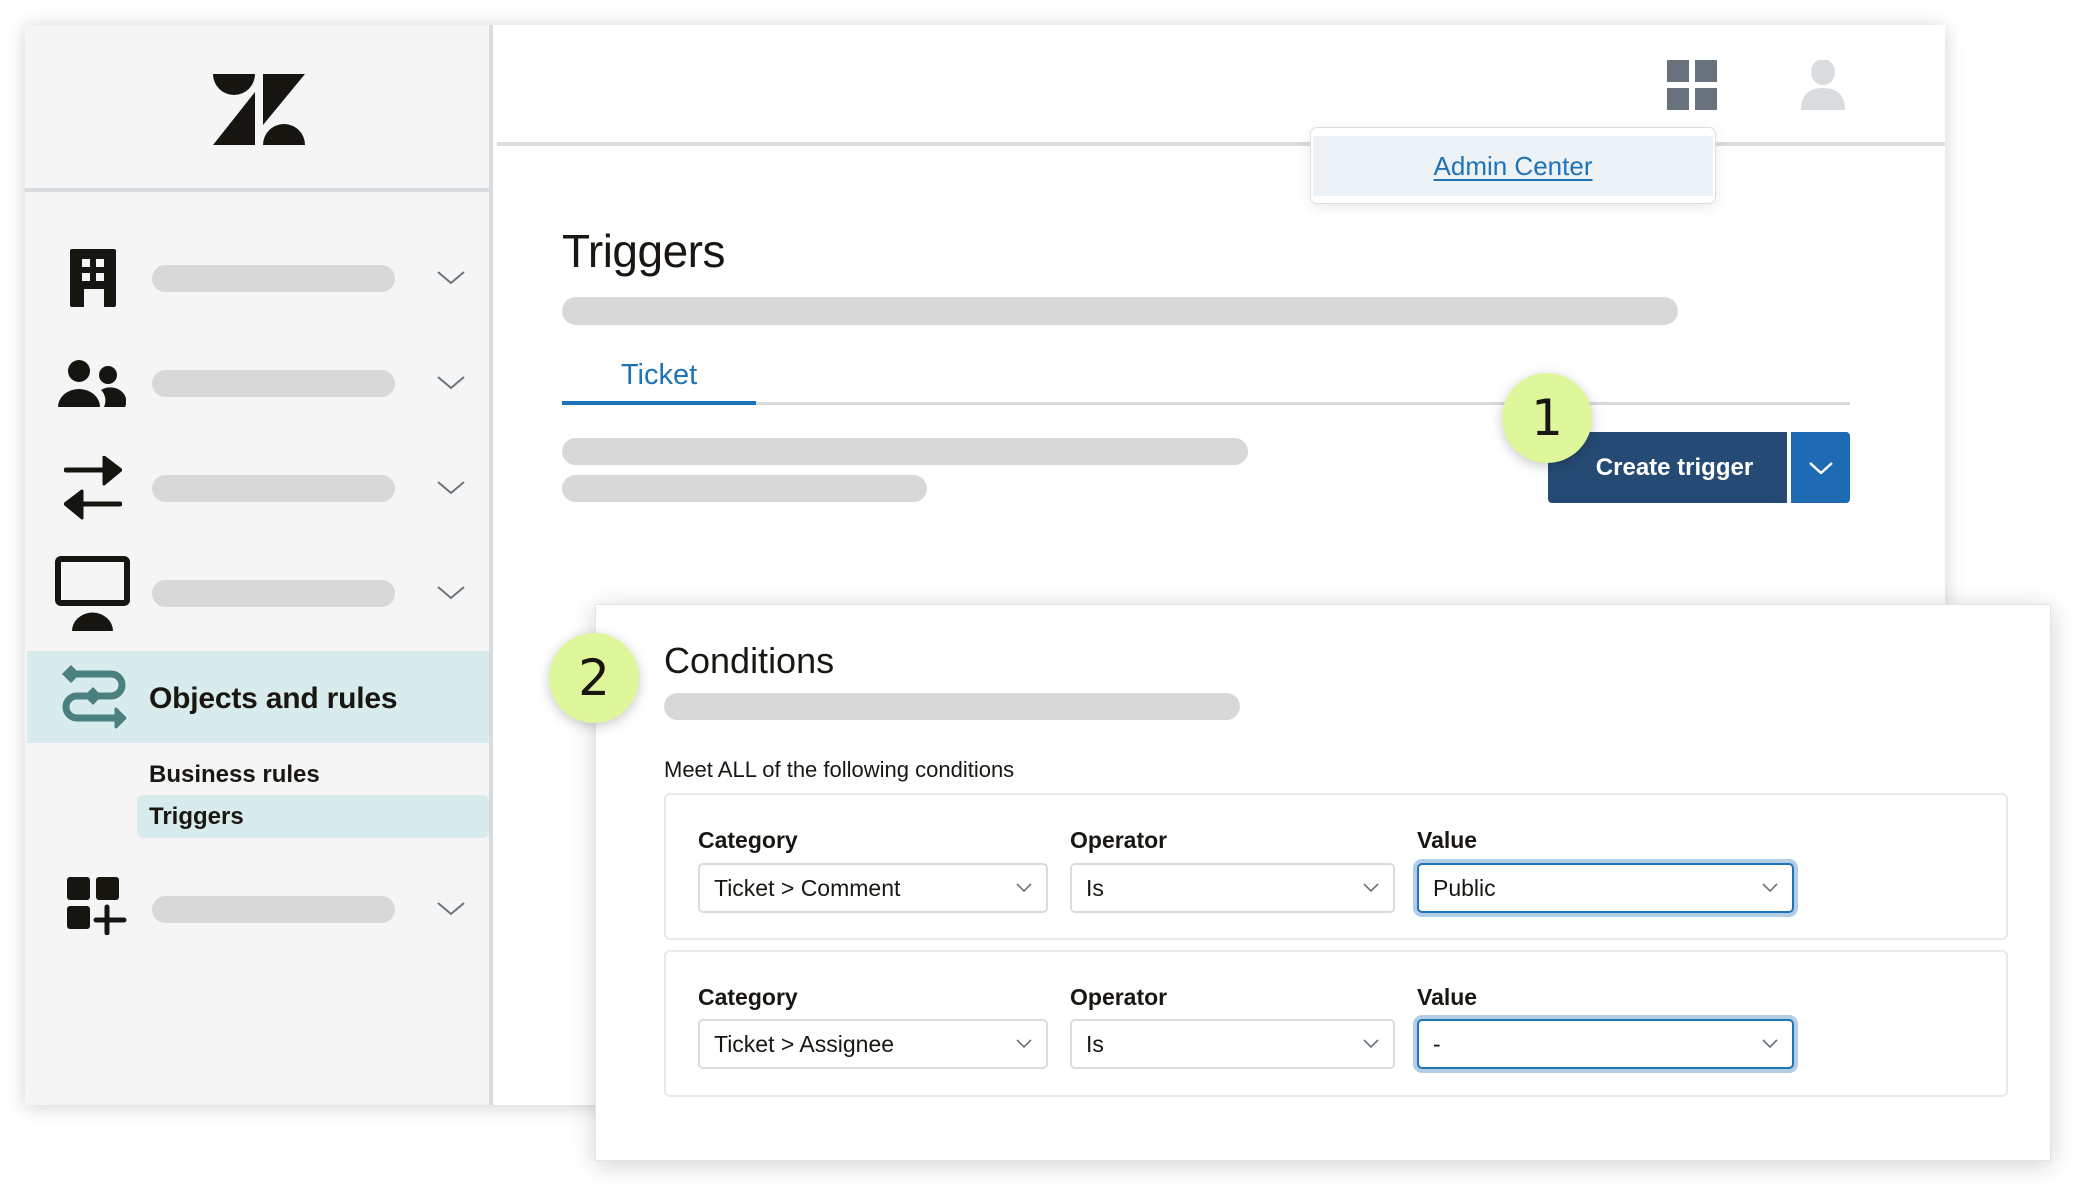  I want to click on sidebar-item-label: Objects and rules, so click(273, 698).